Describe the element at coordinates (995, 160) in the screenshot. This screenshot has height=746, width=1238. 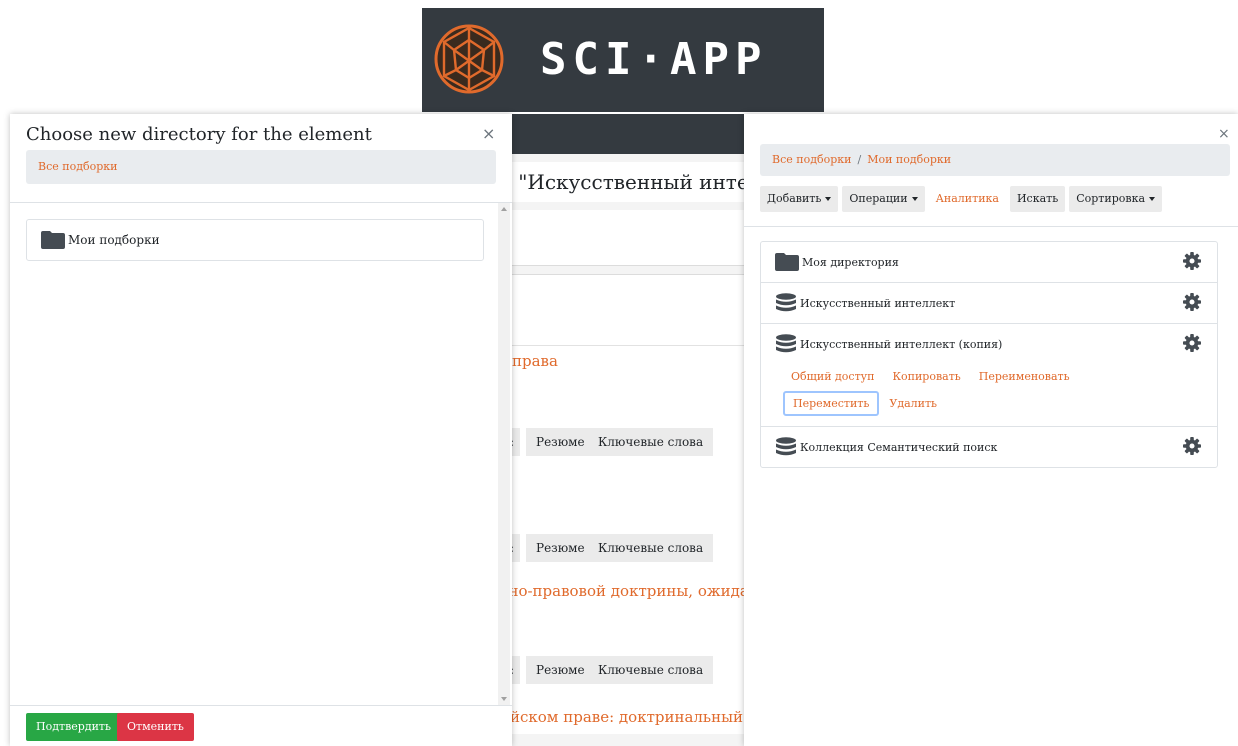
I see `breadcrumb: Все подборки / Мои подборки` at that location.